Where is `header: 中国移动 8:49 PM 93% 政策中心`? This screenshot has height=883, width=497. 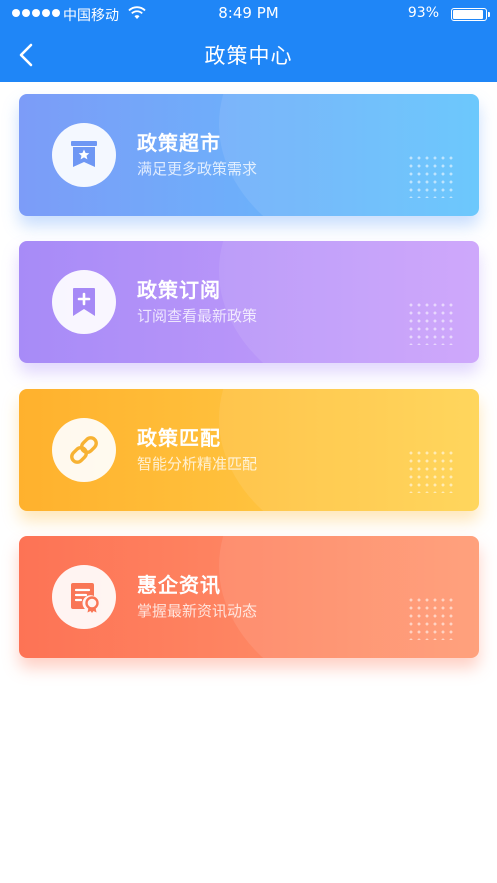
header: 中国移动 8:49 PM 93% 政策中心 is located at coordinates (248, 41).